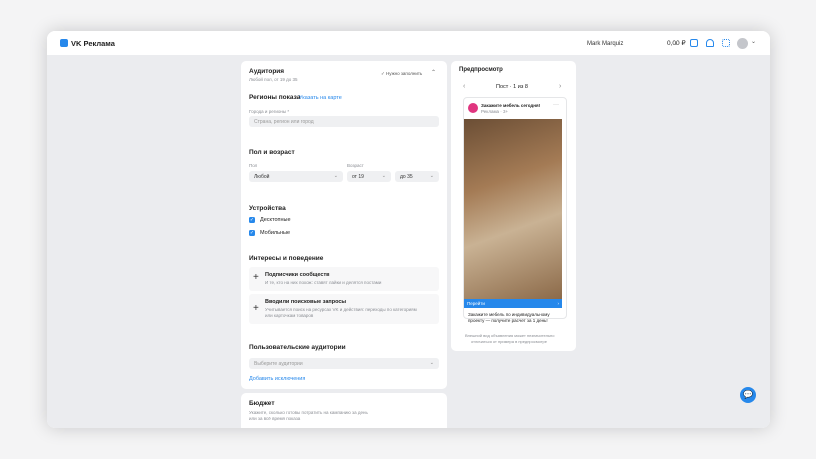 The height and width of the screenshot is (459, 816). What do you see at coordinates (320, 98) in the screenshot?
I see `map-link: Указать на карте` at bounding box center [320, 98].